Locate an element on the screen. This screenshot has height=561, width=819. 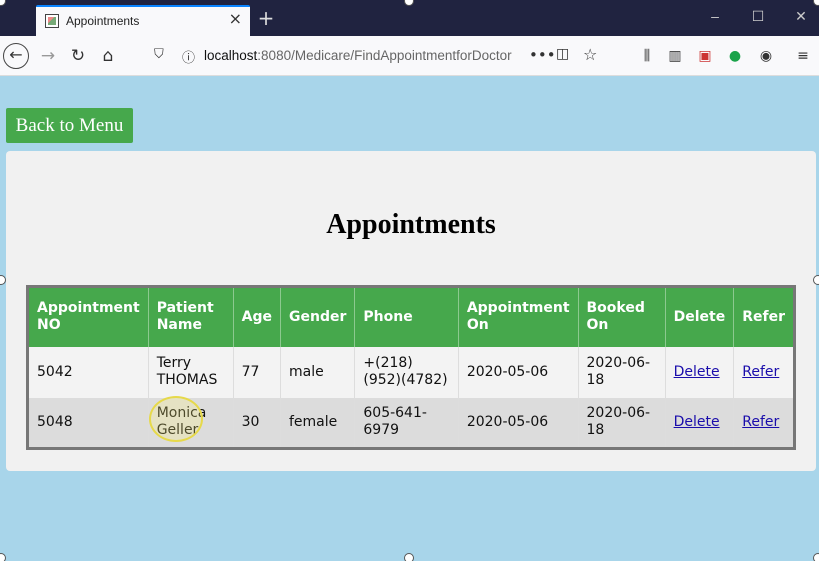
menu-icon: ≡ is located at coordinates (803, 56).